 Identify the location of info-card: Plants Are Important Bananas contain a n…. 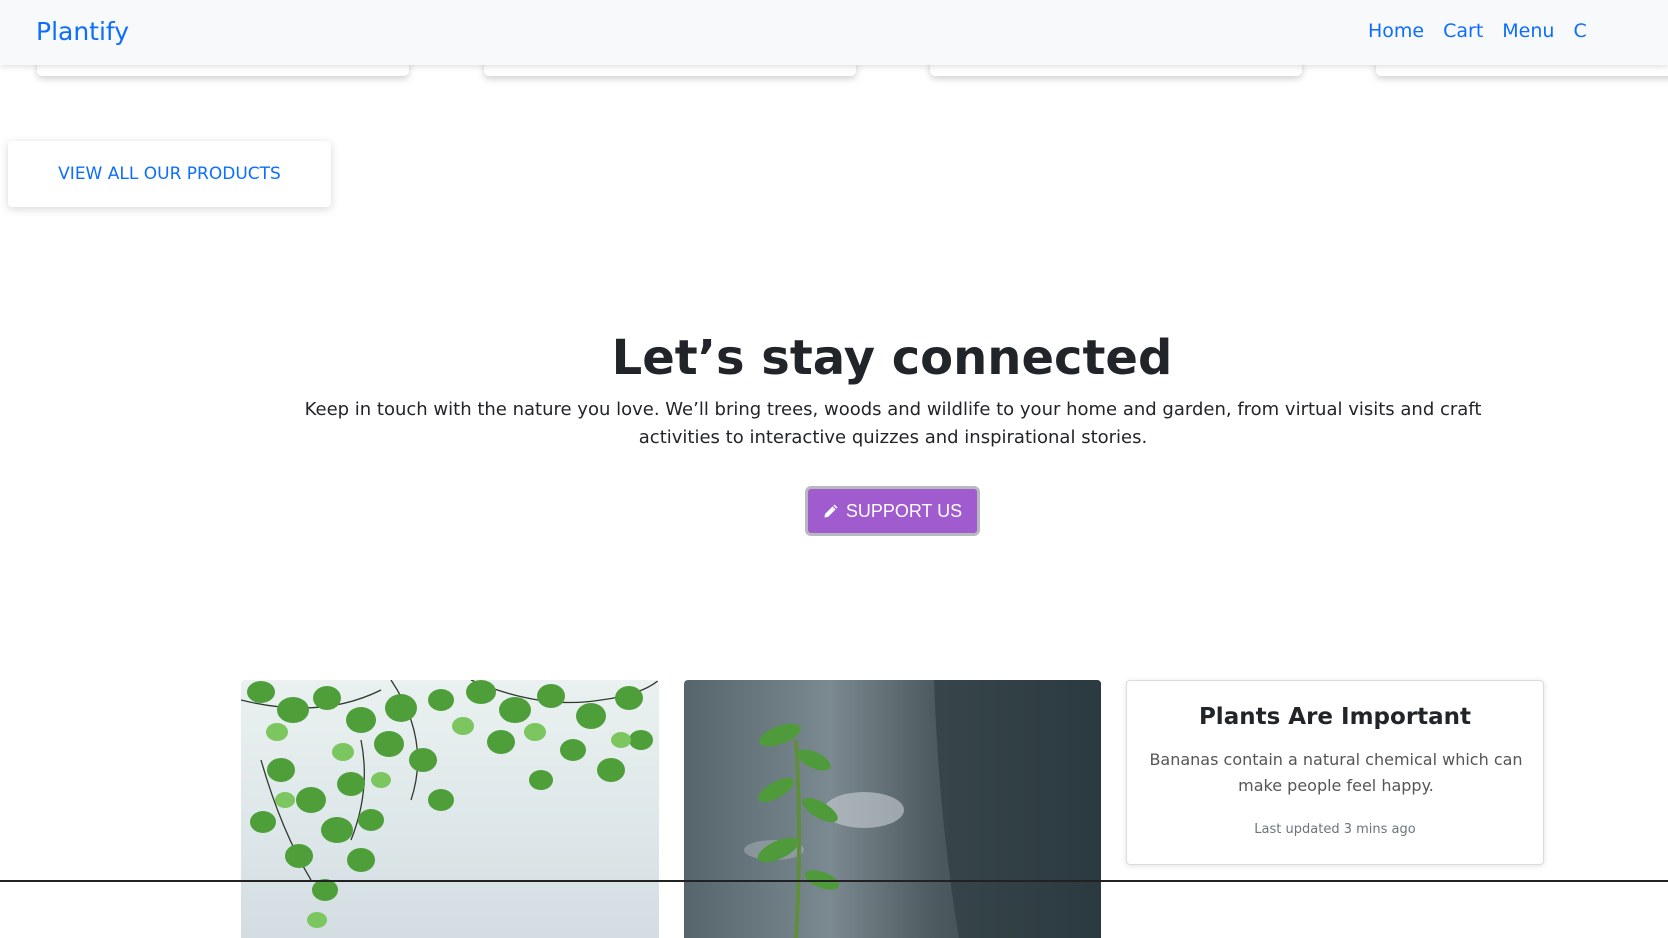
(1335, 772).